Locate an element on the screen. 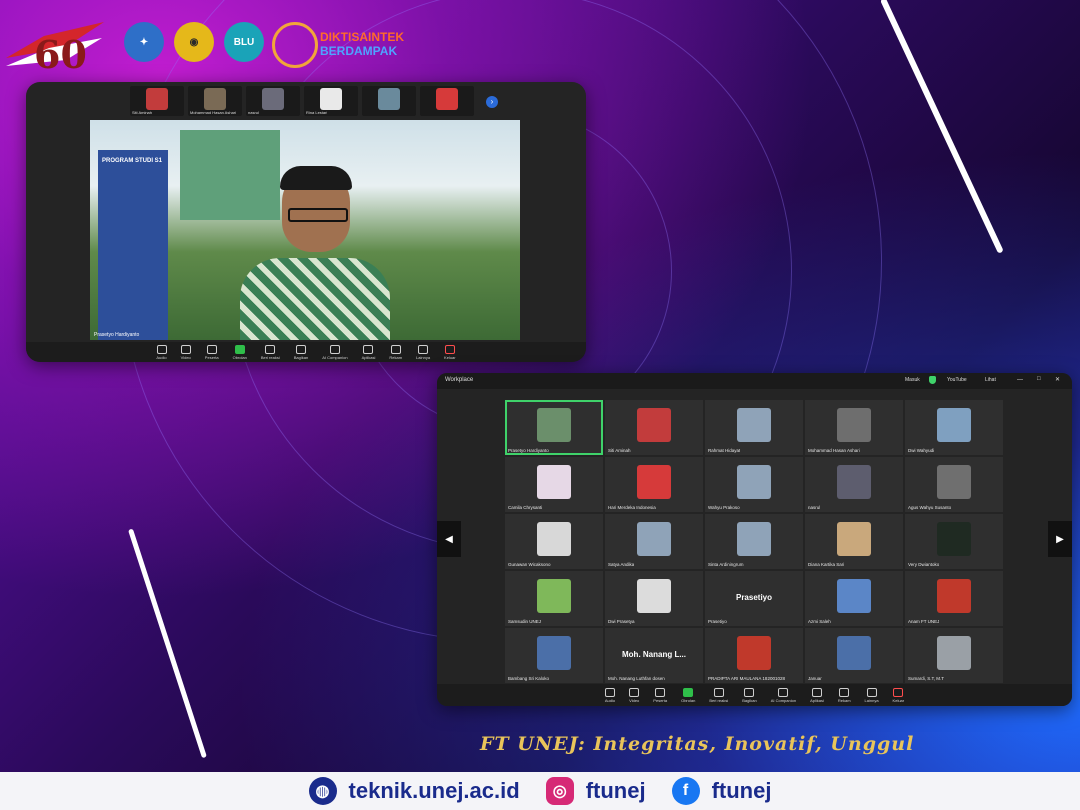 The height and width of the screenshot is (810, 1080). participant-tile: Hari Merdeka Indonesia is located at coordinates (654, 484).